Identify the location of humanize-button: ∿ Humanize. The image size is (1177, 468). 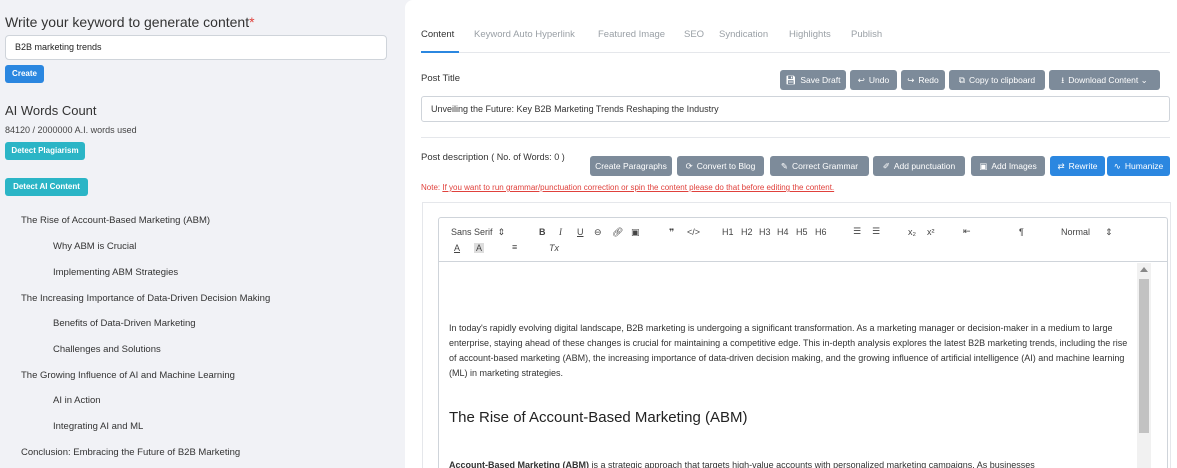
(1138, 166).